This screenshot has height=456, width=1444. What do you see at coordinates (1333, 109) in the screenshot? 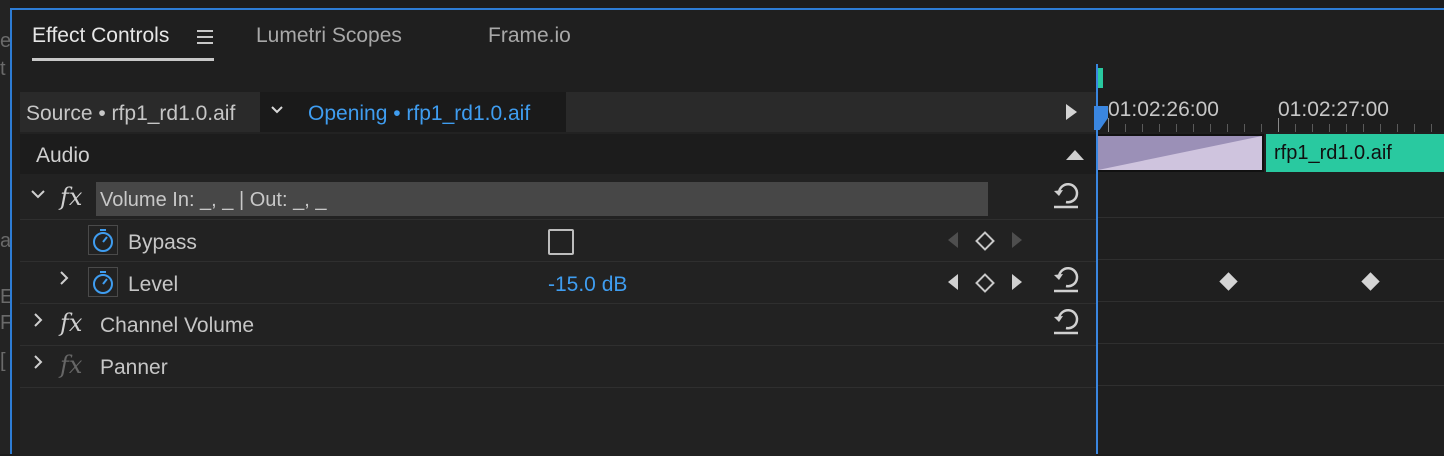
I see `timecode-label: 01:02:27:00` at bounding box center [1333, 109].